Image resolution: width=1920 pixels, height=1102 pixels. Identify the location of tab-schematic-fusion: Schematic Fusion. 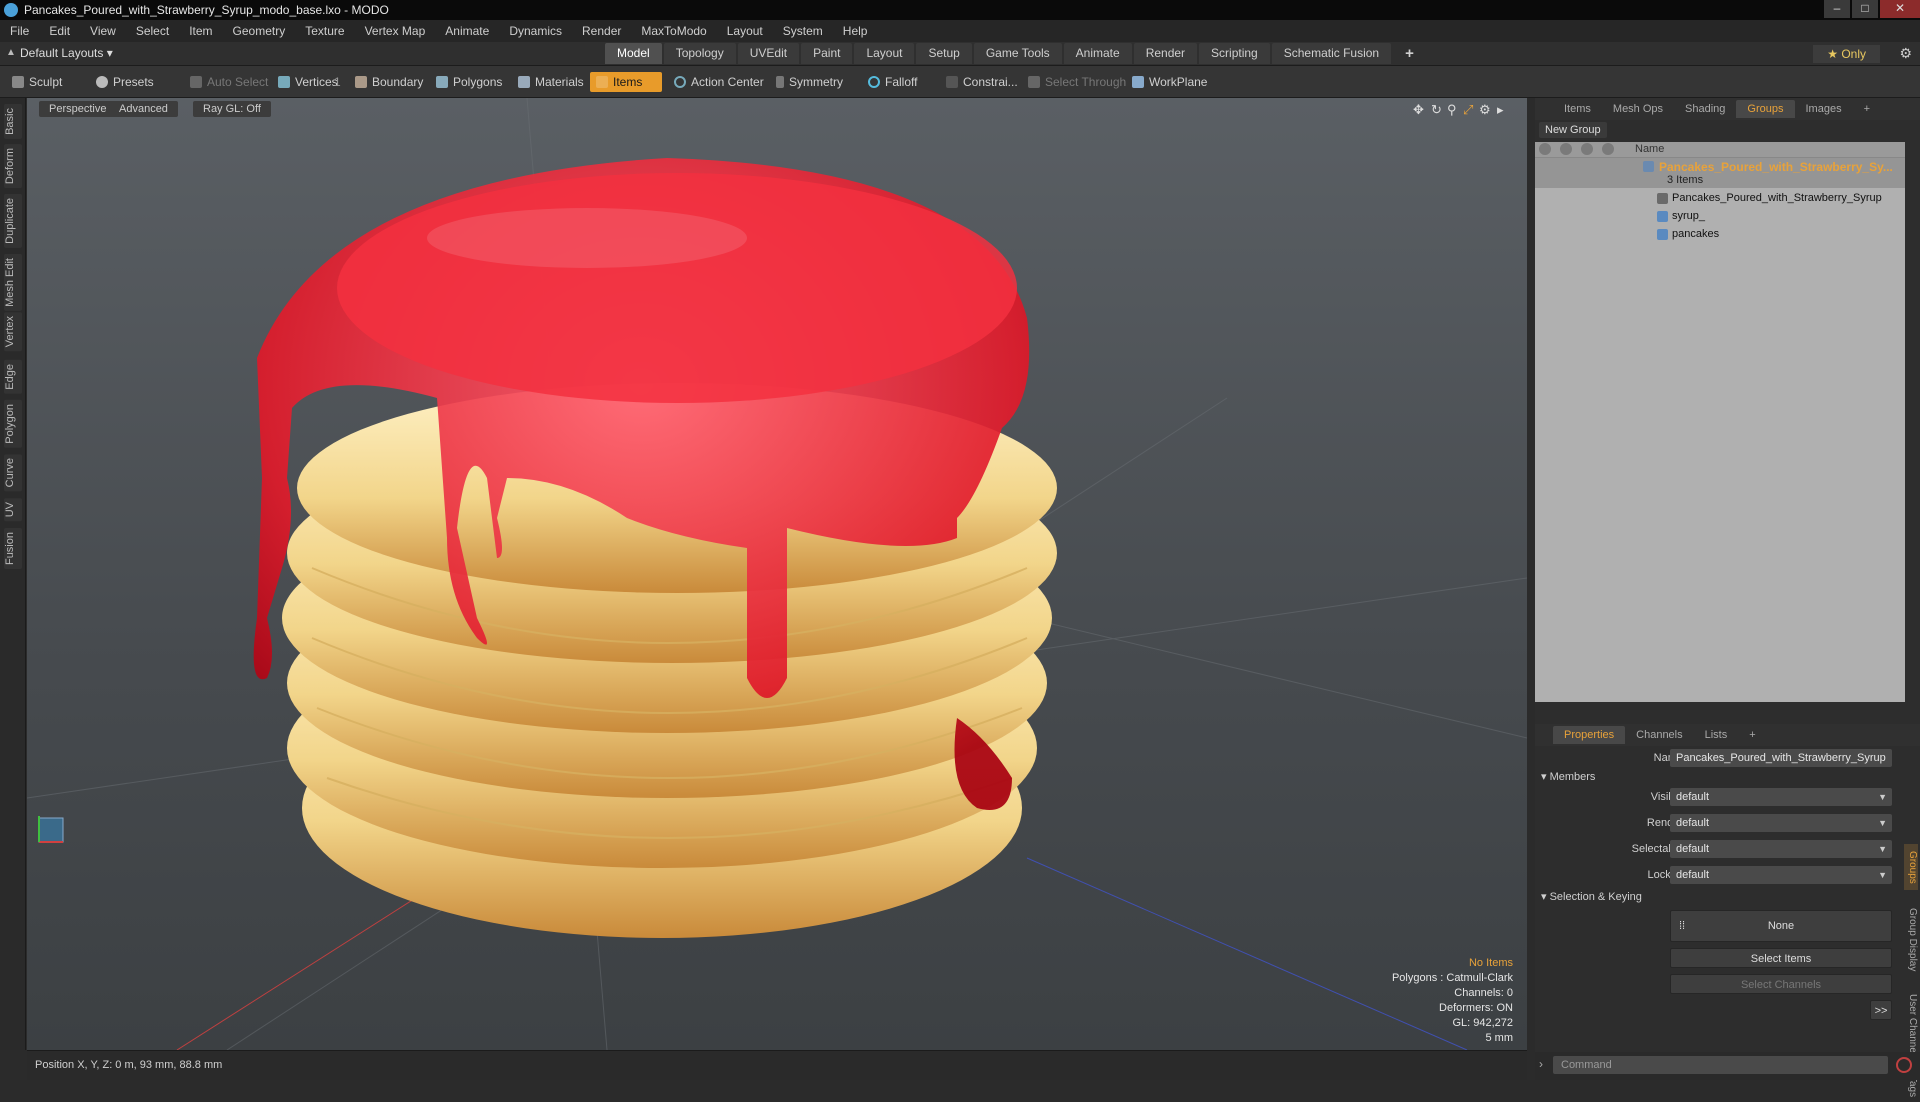
(1331, 53).